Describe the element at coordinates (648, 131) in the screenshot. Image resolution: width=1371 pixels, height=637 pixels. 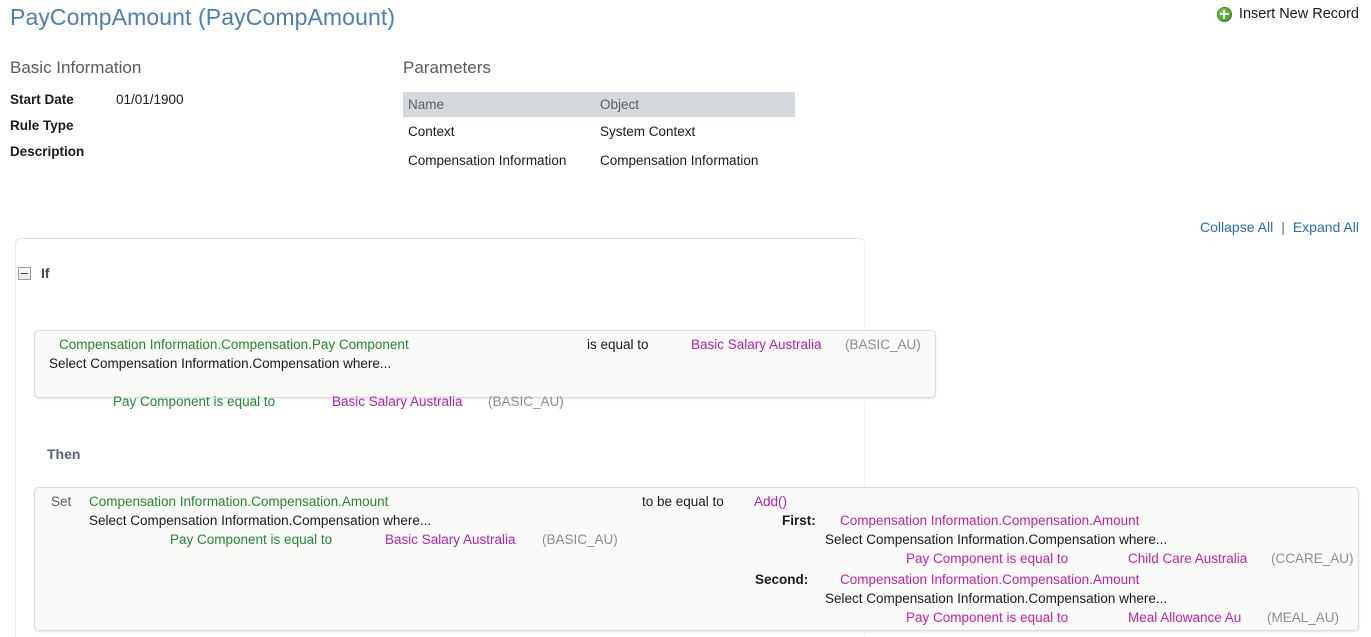
I see `param-object-cell: System Context` at that location.